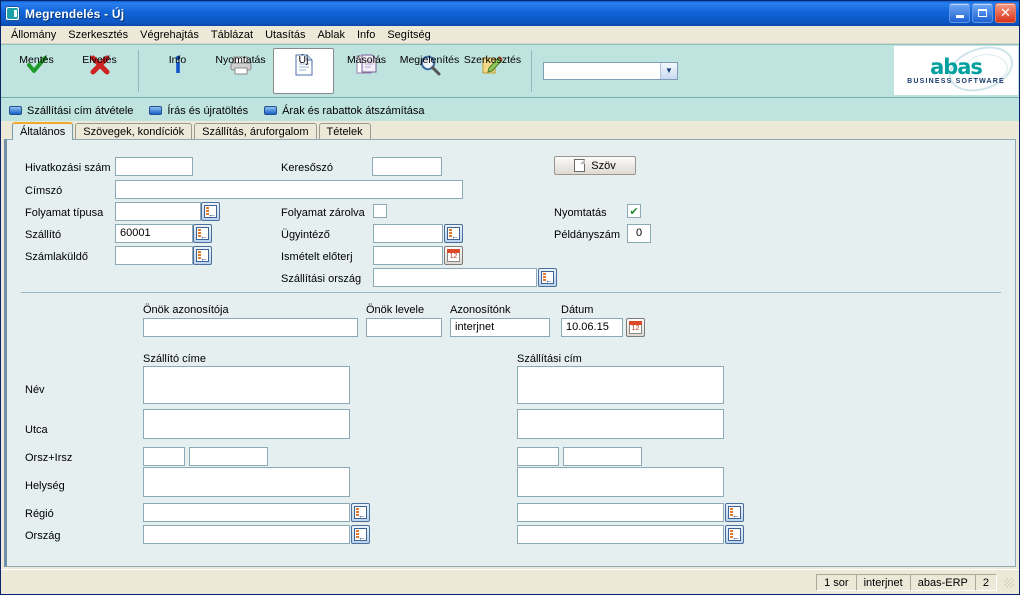  I want to click on picker-szallitasi-orszag, so click(547, 277).